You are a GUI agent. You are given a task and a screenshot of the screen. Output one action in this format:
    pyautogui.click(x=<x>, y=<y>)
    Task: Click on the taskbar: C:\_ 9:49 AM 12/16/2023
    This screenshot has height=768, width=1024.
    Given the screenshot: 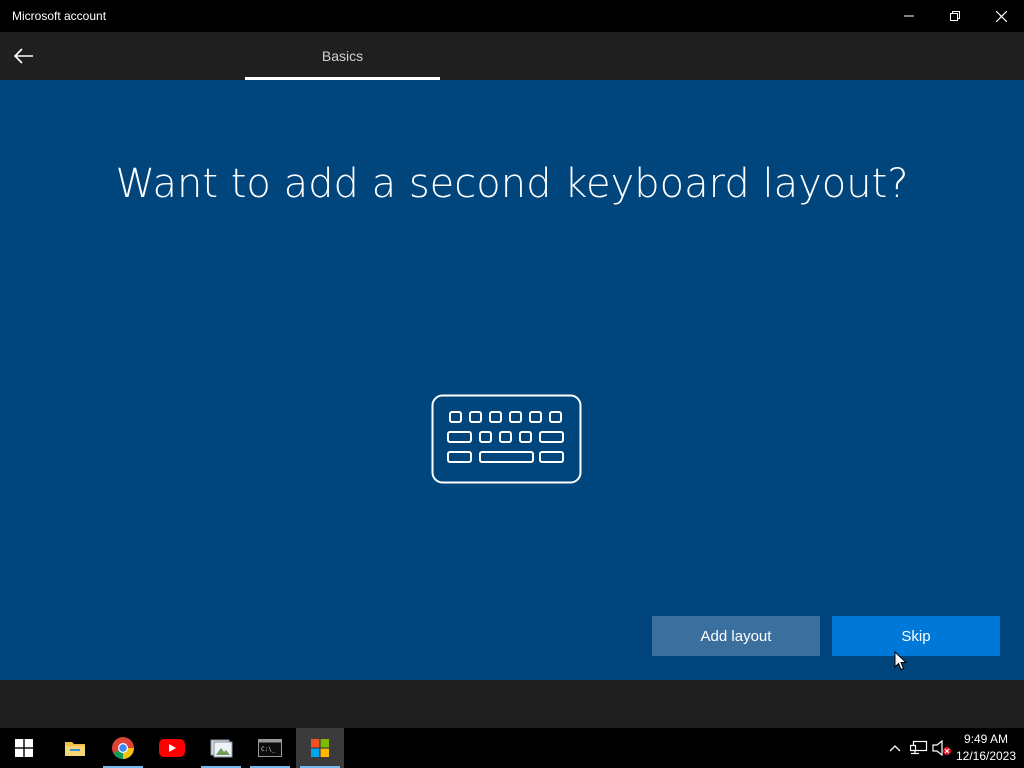 What is the action you would take?
    pyautogui.click(x=512, y=748)
    